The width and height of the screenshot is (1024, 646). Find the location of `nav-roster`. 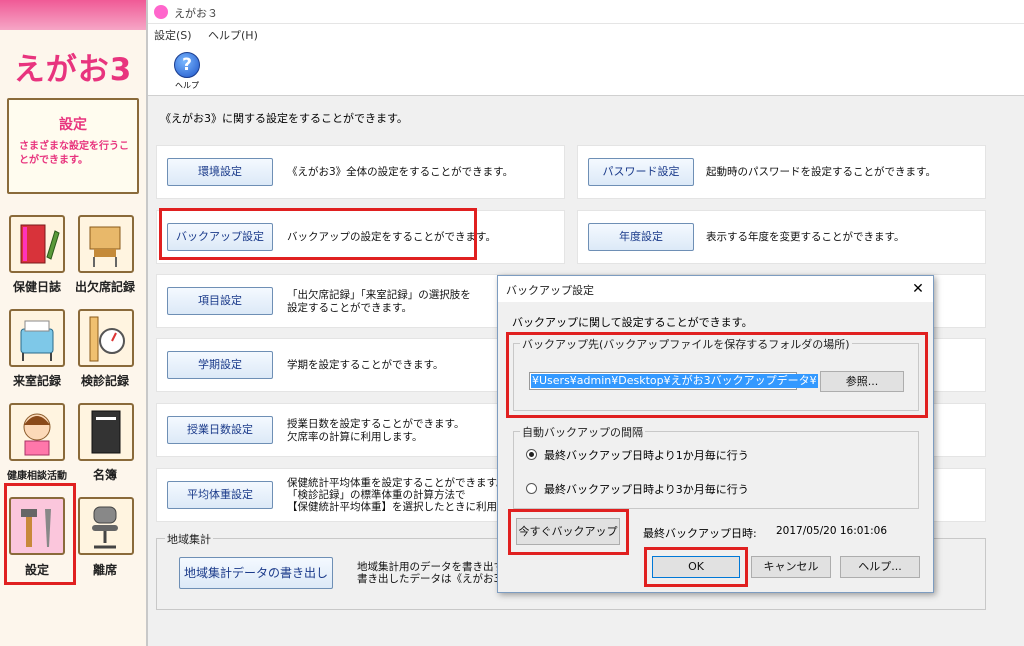

nav-roster is located at coordinates (106, 432).